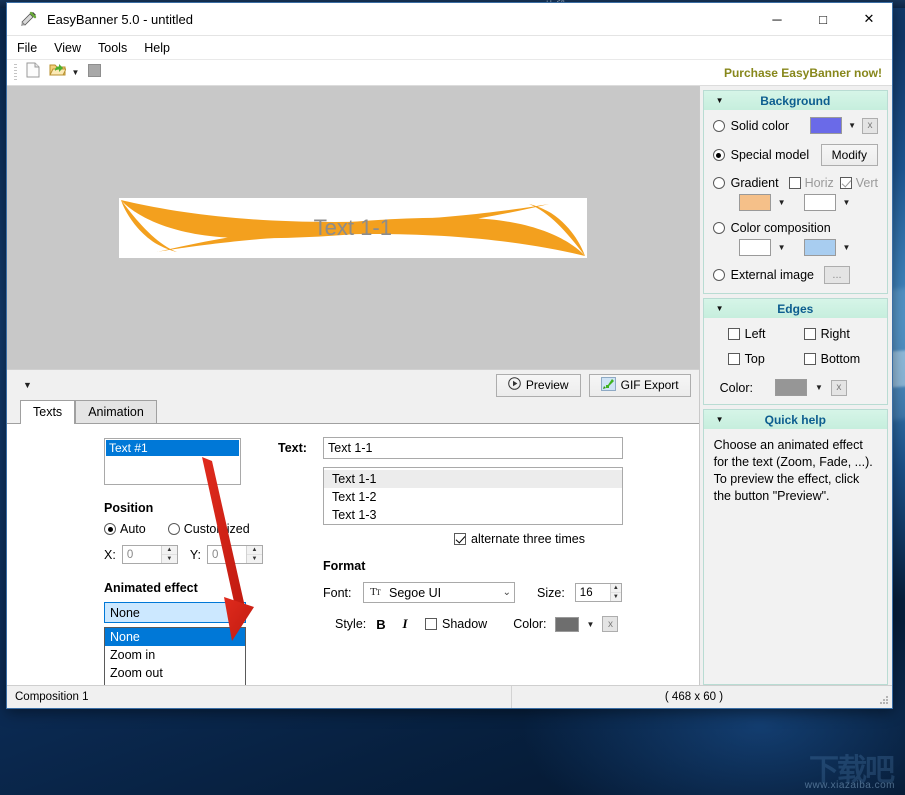 Image resolution: width=905 pixels, height=795 pixels. Describe the element at coordinates (169, 550) in the screenshot. I see `position-x-spin-up: ▲` at that location.